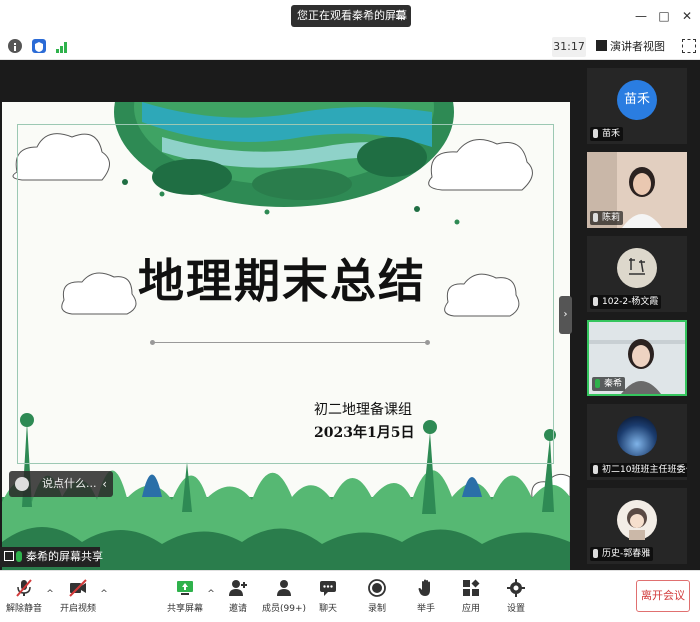  Describe the element at coordinates (689, 46) in the screenshot. I see `fullscreen-icon` at that location.